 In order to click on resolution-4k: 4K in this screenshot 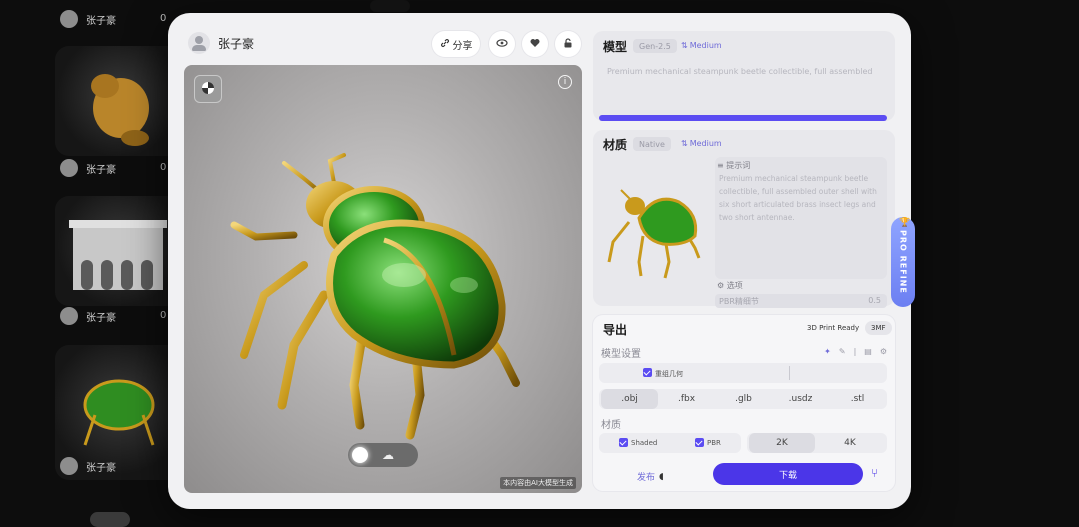, I will do `click(850, 443)`.